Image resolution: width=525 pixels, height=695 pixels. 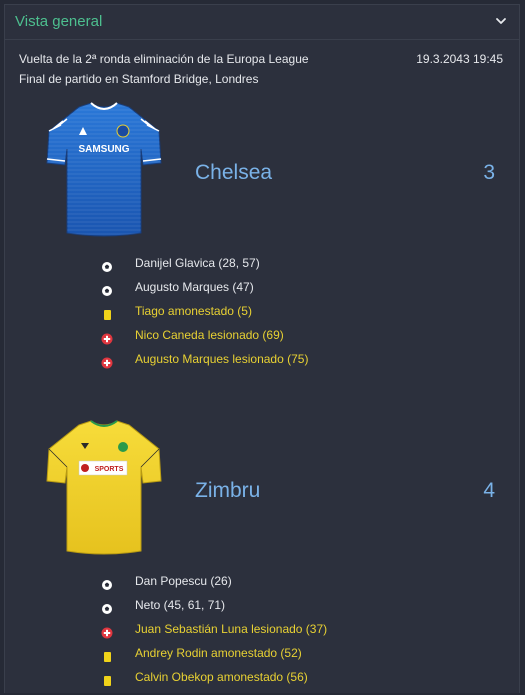 What do you see at coordinates (301, 335) in the screenshot?
I see `event-row: Nico Caneda lesionado (69)` at bounding box center [301, 335].